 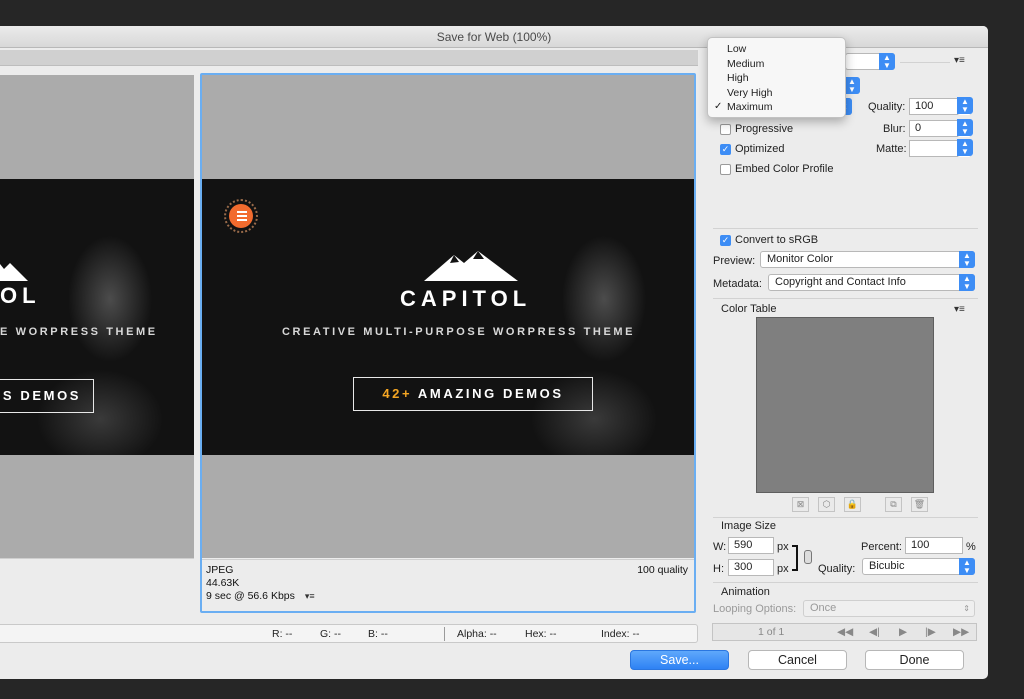 What do you see at coordinates (282, 634) in the screenshot?
I see `red-readout: R: --` at bounding box center [282, 634].